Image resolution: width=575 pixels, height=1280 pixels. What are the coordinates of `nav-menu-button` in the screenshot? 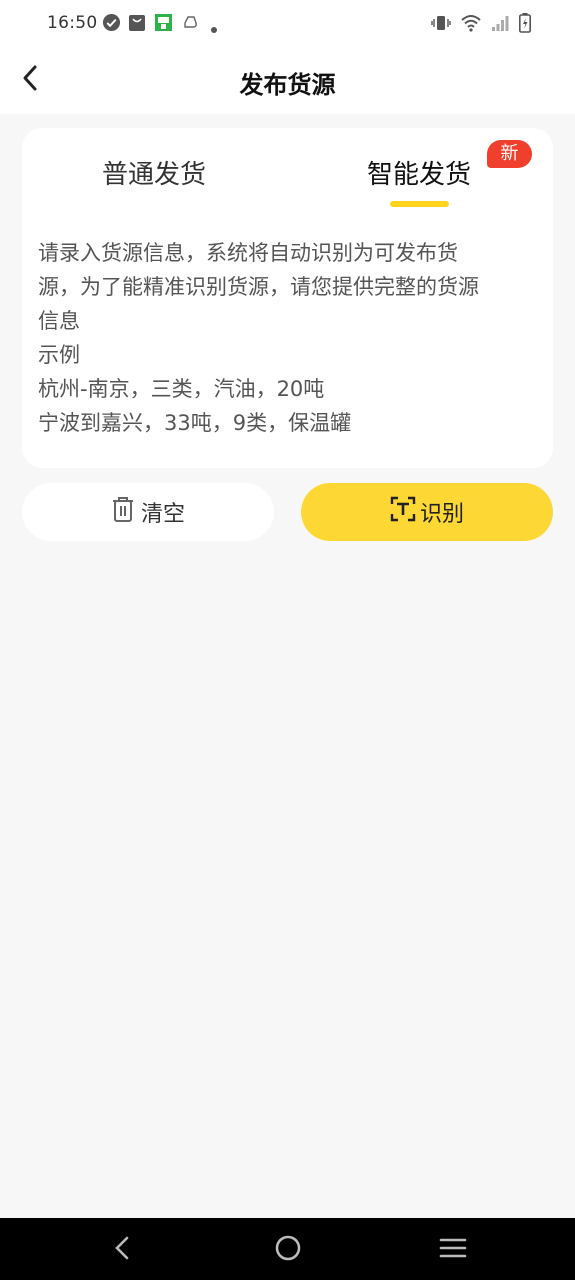 It's located at (453, 1250).